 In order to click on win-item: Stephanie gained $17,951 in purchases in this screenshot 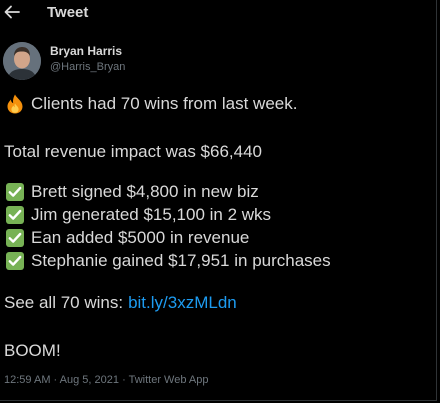, I will do `click(167, 261)`.